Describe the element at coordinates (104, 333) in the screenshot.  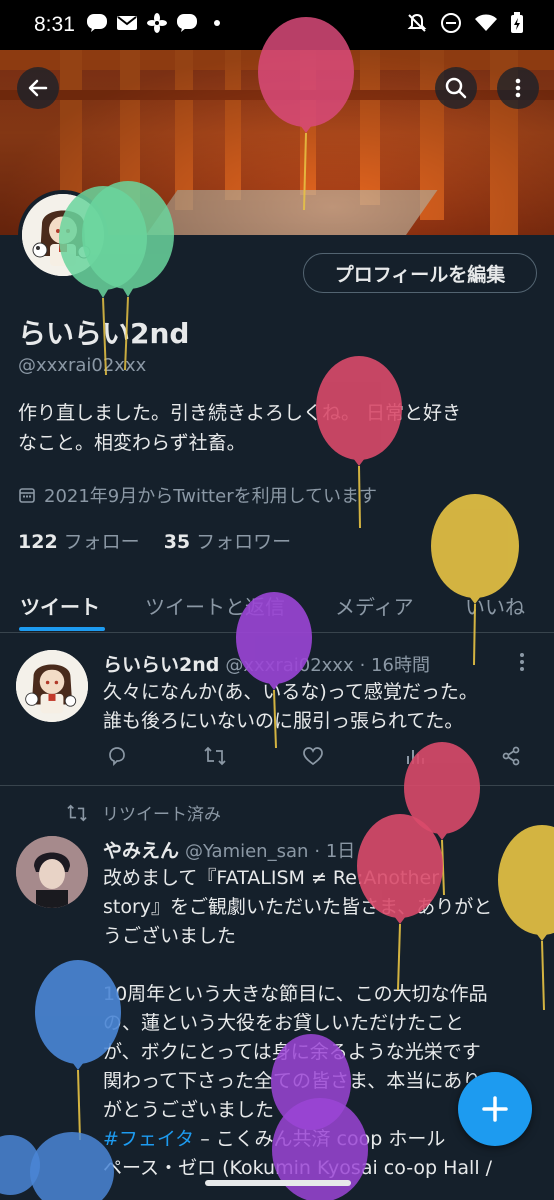
I see `profile-name: らいらい2nd` at that location.